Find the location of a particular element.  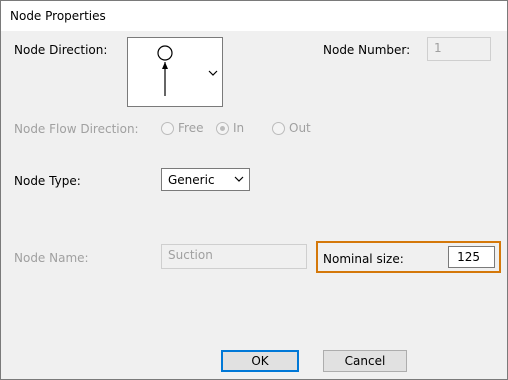

node-number-field: 1 is located at coordinates (459, 49).